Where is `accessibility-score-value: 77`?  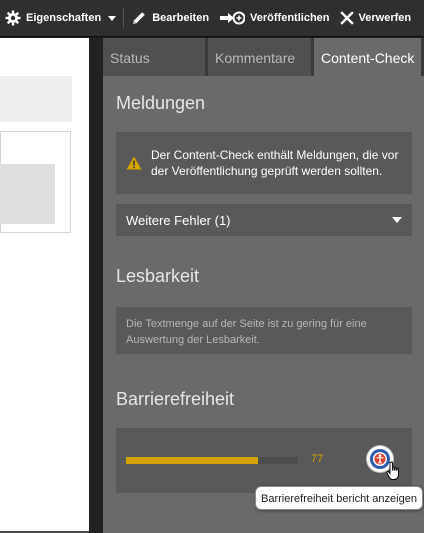 accessibility-score-value: 77 is located at coordinates (317, 459).